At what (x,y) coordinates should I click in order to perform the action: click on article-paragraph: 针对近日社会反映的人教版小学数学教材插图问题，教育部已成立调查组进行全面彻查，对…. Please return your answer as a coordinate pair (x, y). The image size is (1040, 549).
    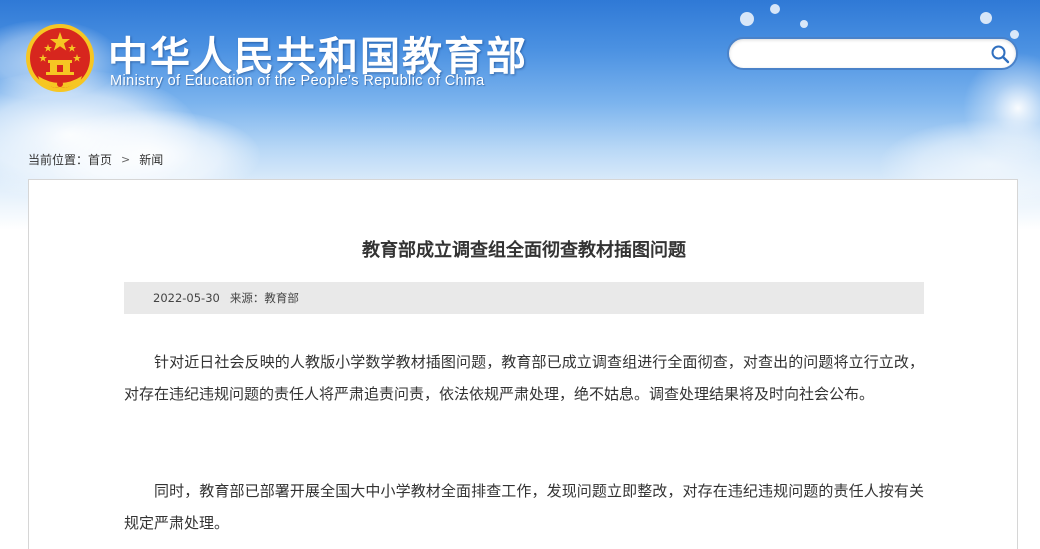
    Looking at the image, I should click on (524, 378).